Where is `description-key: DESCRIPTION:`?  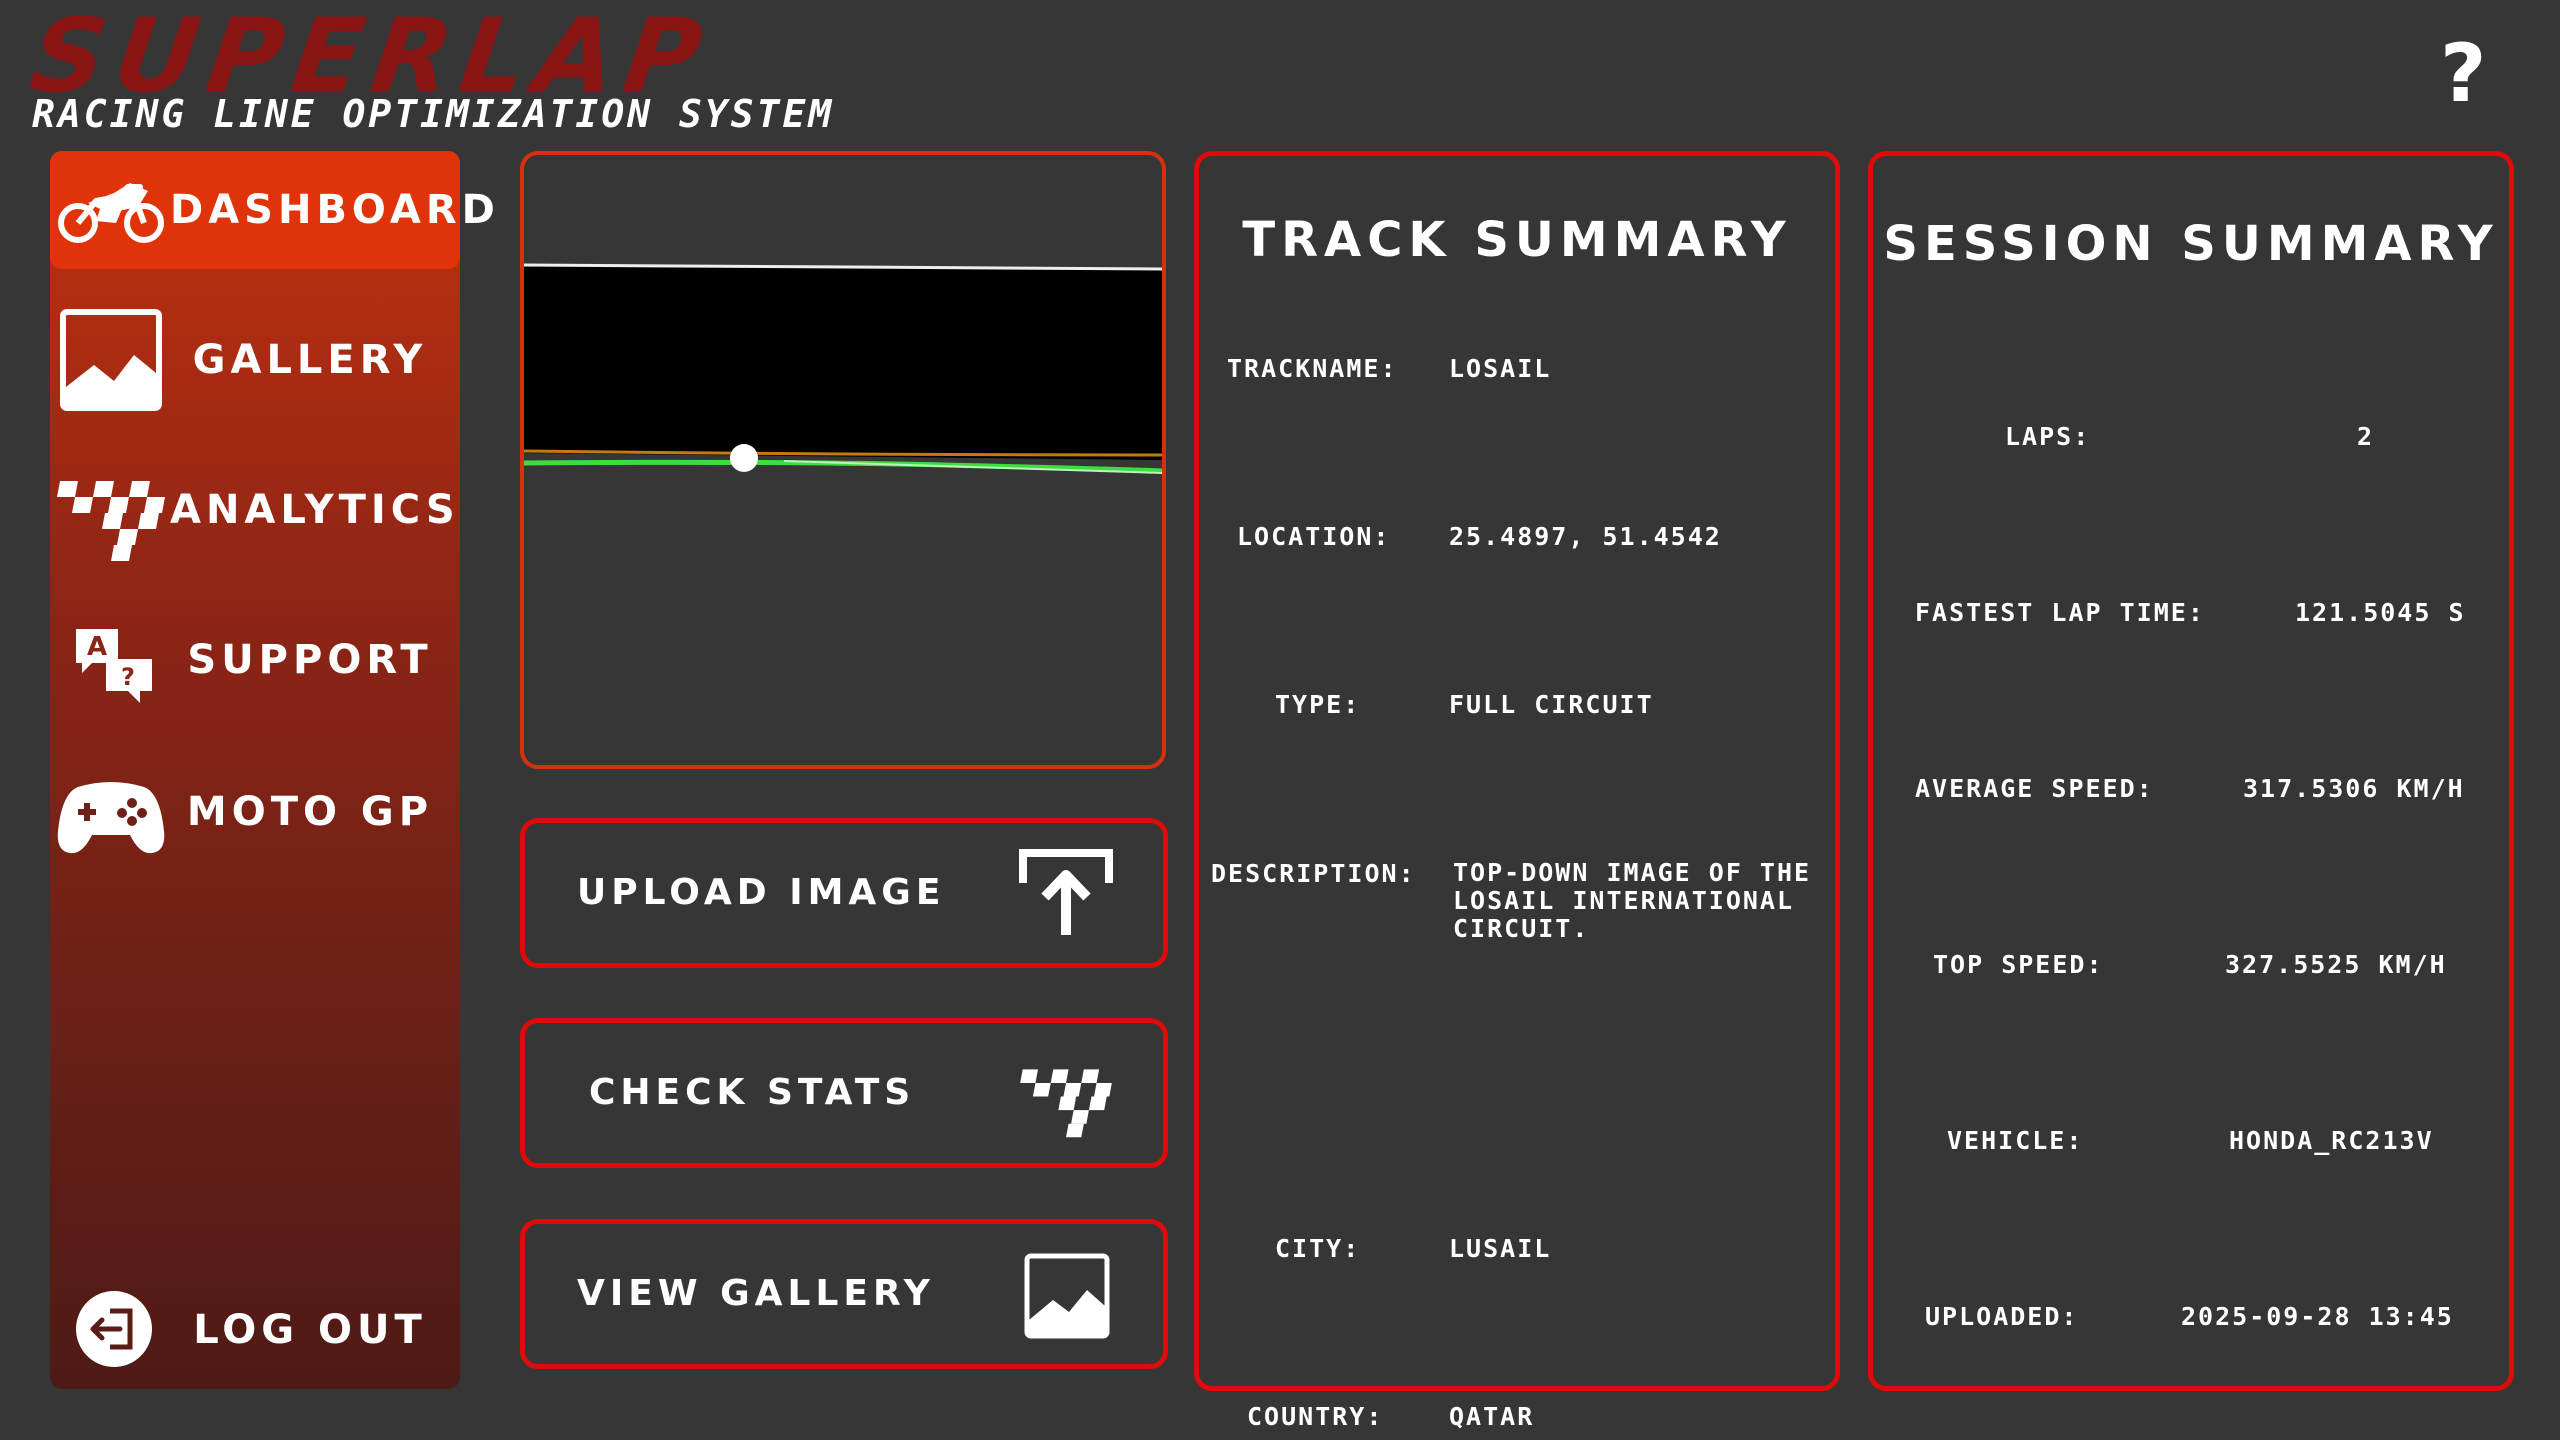
description-key: DESCRIPTION: is located at coordinates (1313, 873).